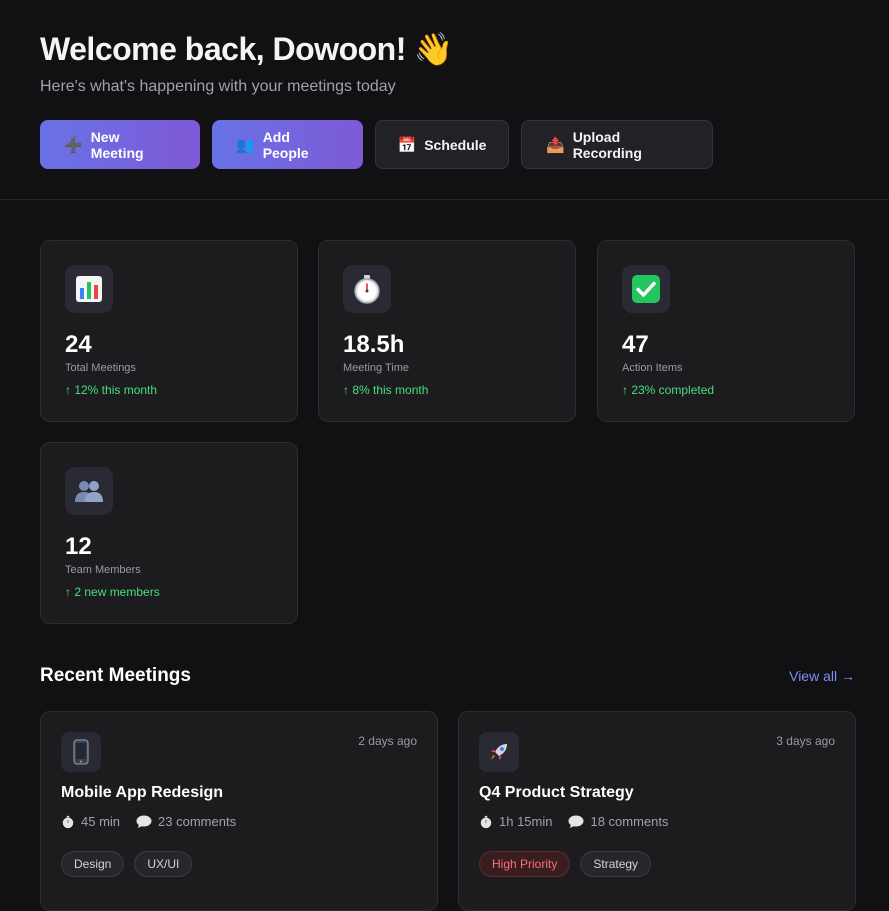 Image resolution: width=889 pixels, height=911 pixels. Describe the element at coordinates (163, 864) in the screenshot. I see `tag-ux-ui: UX/UI` at that location.